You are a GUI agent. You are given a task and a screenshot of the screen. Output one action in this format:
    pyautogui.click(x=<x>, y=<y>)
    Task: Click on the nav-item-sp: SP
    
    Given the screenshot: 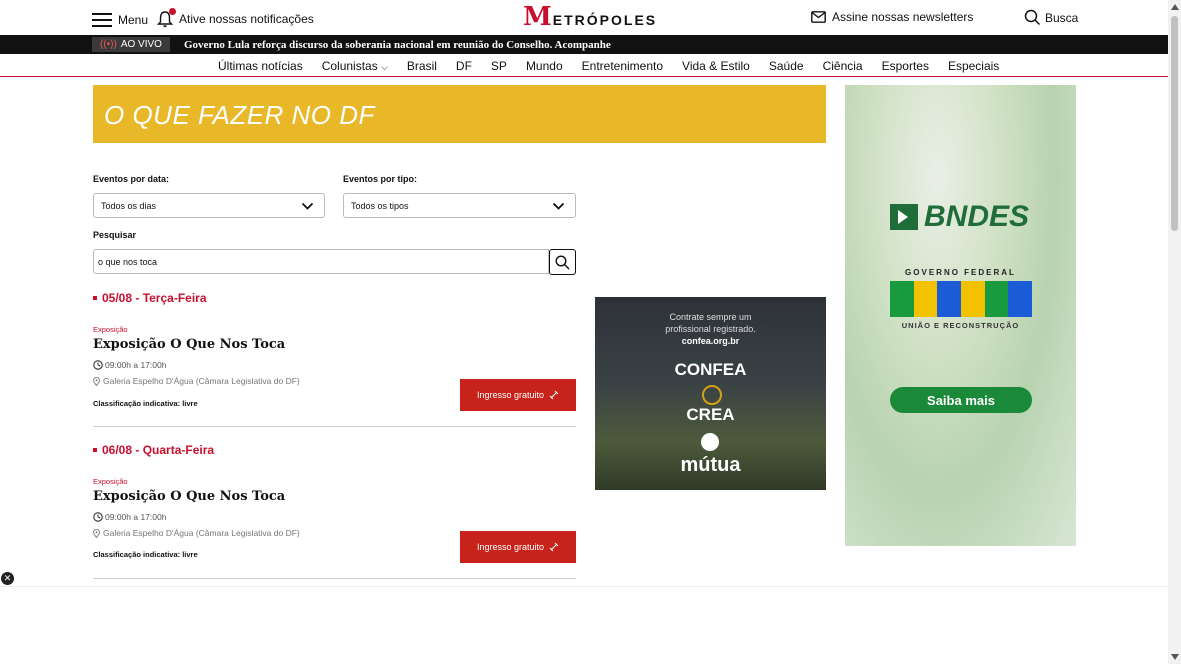 What is the action you would take?
    pyautogui.click(x=499, y=66)
    